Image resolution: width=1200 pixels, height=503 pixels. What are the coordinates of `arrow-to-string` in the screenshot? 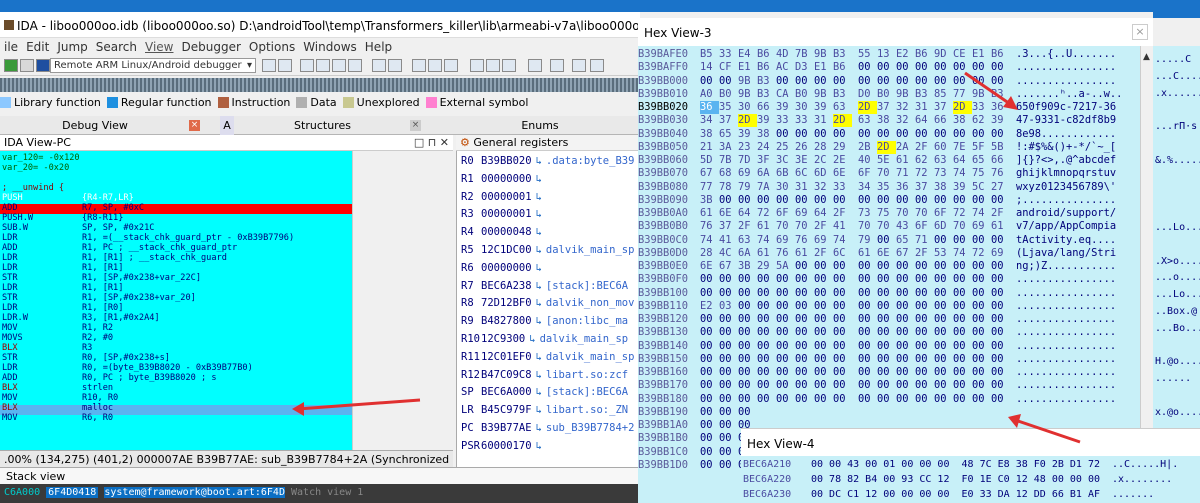 It's located at (989, 89).